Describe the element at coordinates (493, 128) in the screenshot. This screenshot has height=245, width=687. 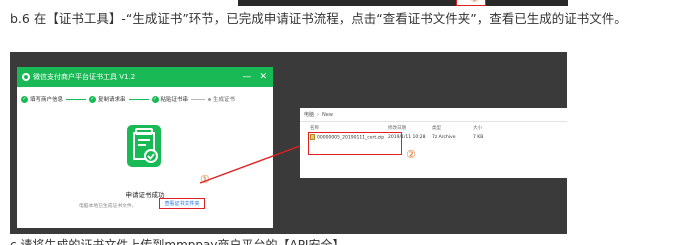
I see `column-size: 大小` at that location.